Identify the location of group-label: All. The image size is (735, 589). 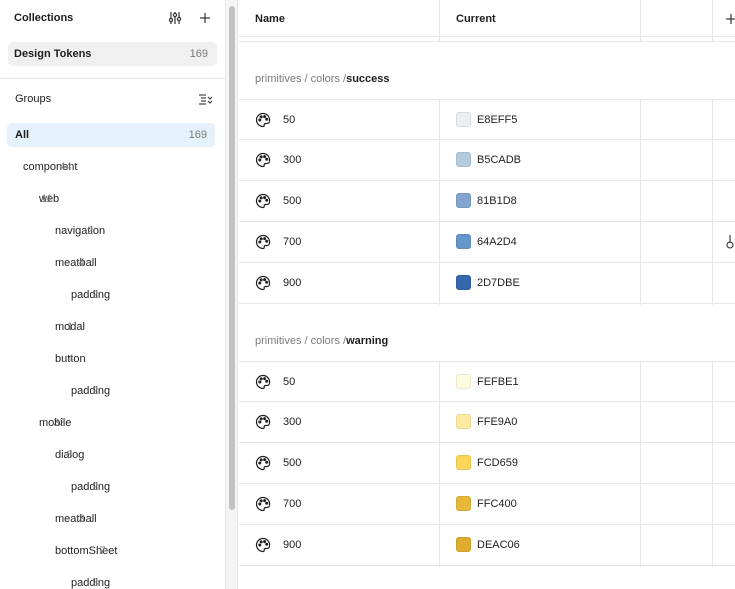
(22, 135).